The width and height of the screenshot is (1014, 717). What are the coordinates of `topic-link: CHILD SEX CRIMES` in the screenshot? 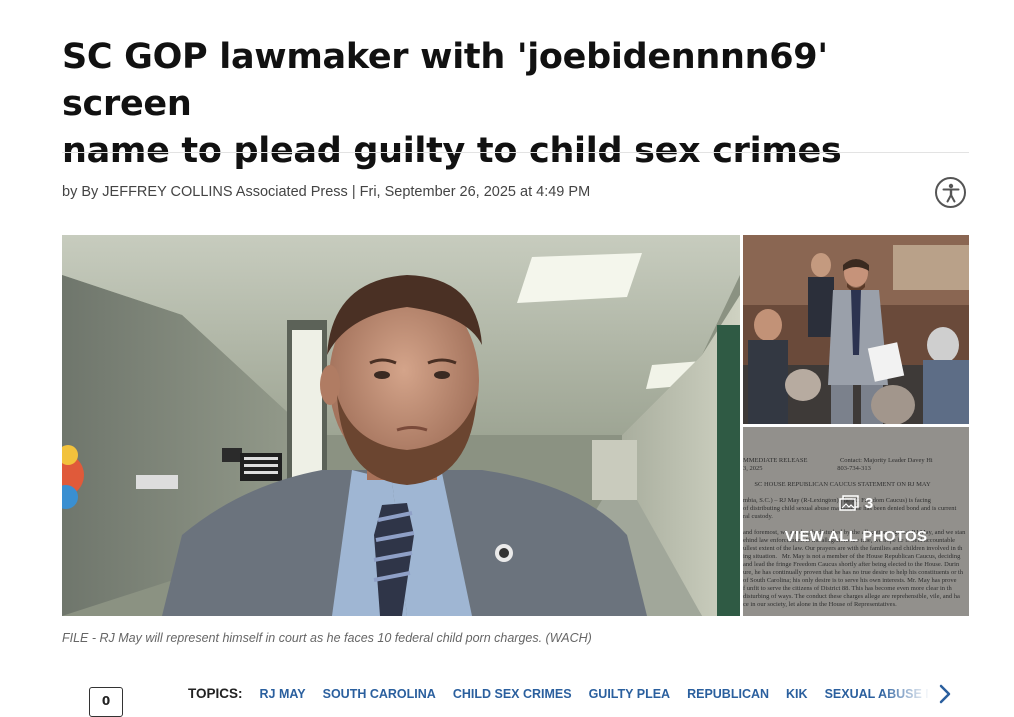 It's located at (512, 694).